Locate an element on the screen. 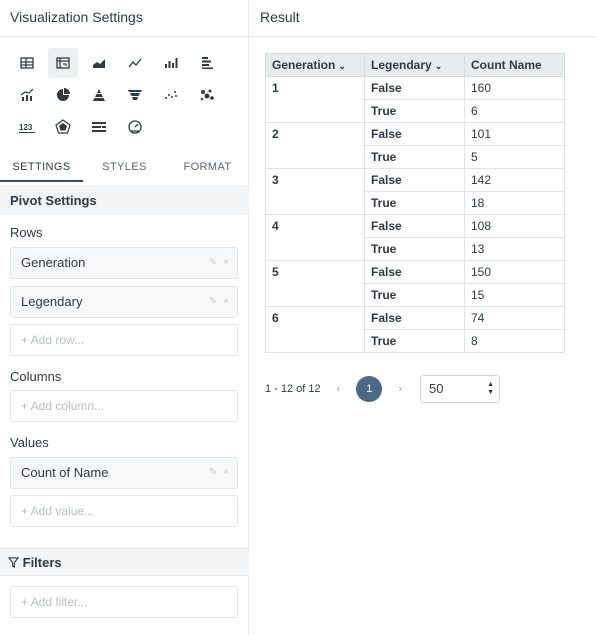 This screenshot has height=635, width=596. filter-icon is located at coordinates (13, 562).